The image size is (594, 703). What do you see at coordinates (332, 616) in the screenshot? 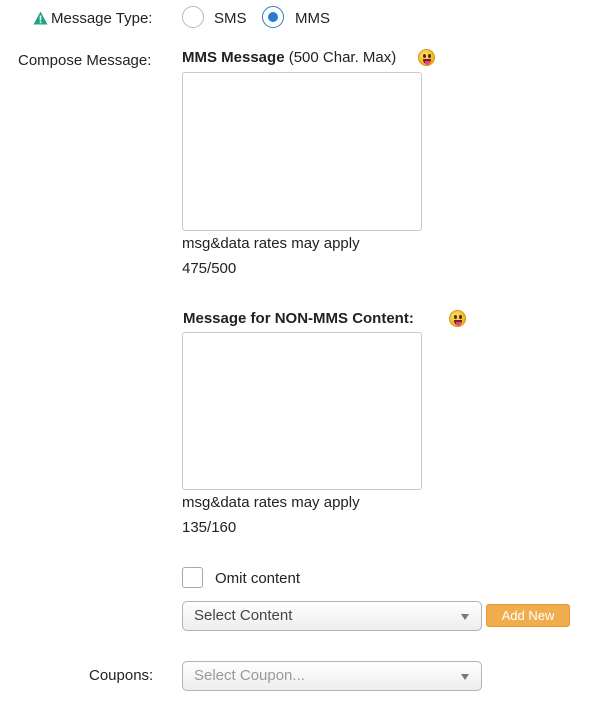
I see `select-content-dropdown: Select Content` at bounding box center [332, 616].